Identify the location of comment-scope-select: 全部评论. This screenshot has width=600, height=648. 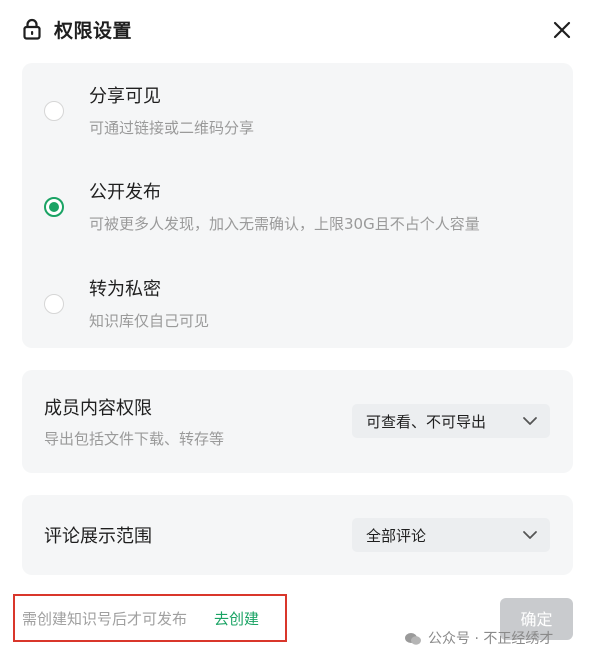
(451, 535).